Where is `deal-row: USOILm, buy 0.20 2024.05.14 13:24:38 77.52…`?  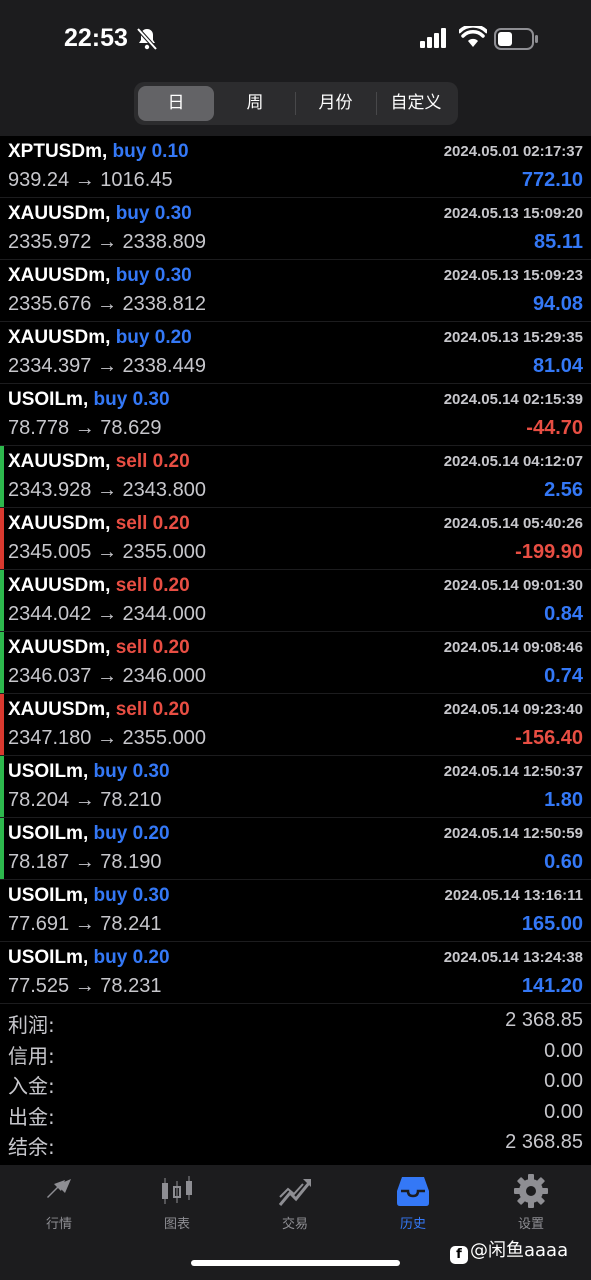
deal-row: USOILm, buy 0.20 2024.05.14 13:24:38 77.52… is located at coordinates (295, 973).